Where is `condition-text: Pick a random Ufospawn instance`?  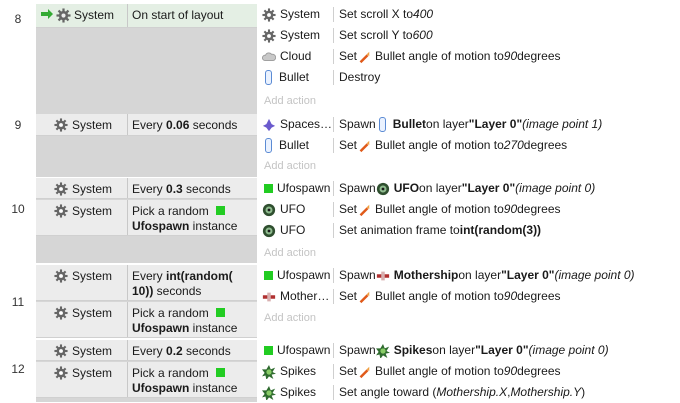 condition-text: Pick a random Ufospawn instance is located at coordinates (185, 320).